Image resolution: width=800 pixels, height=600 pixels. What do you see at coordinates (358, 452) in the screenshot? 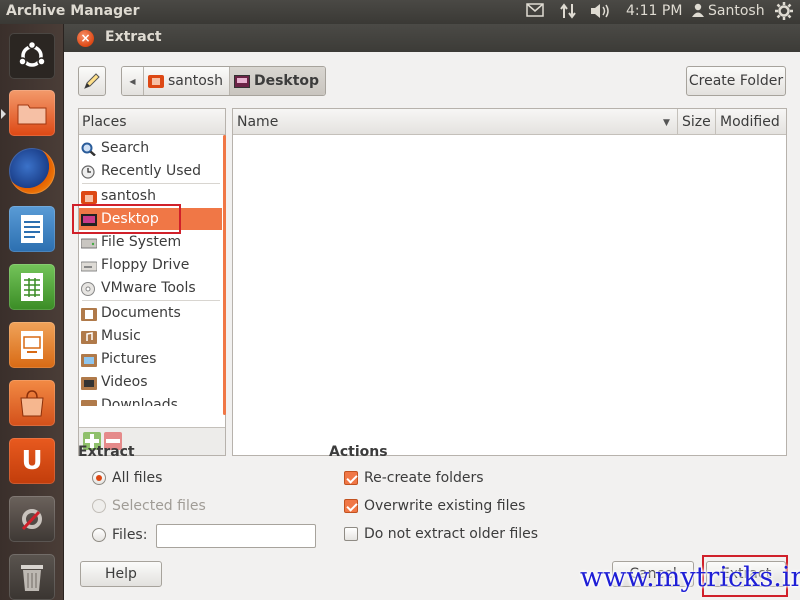
I see `actions-section-title: Actions` at bounding box center [358, 452].